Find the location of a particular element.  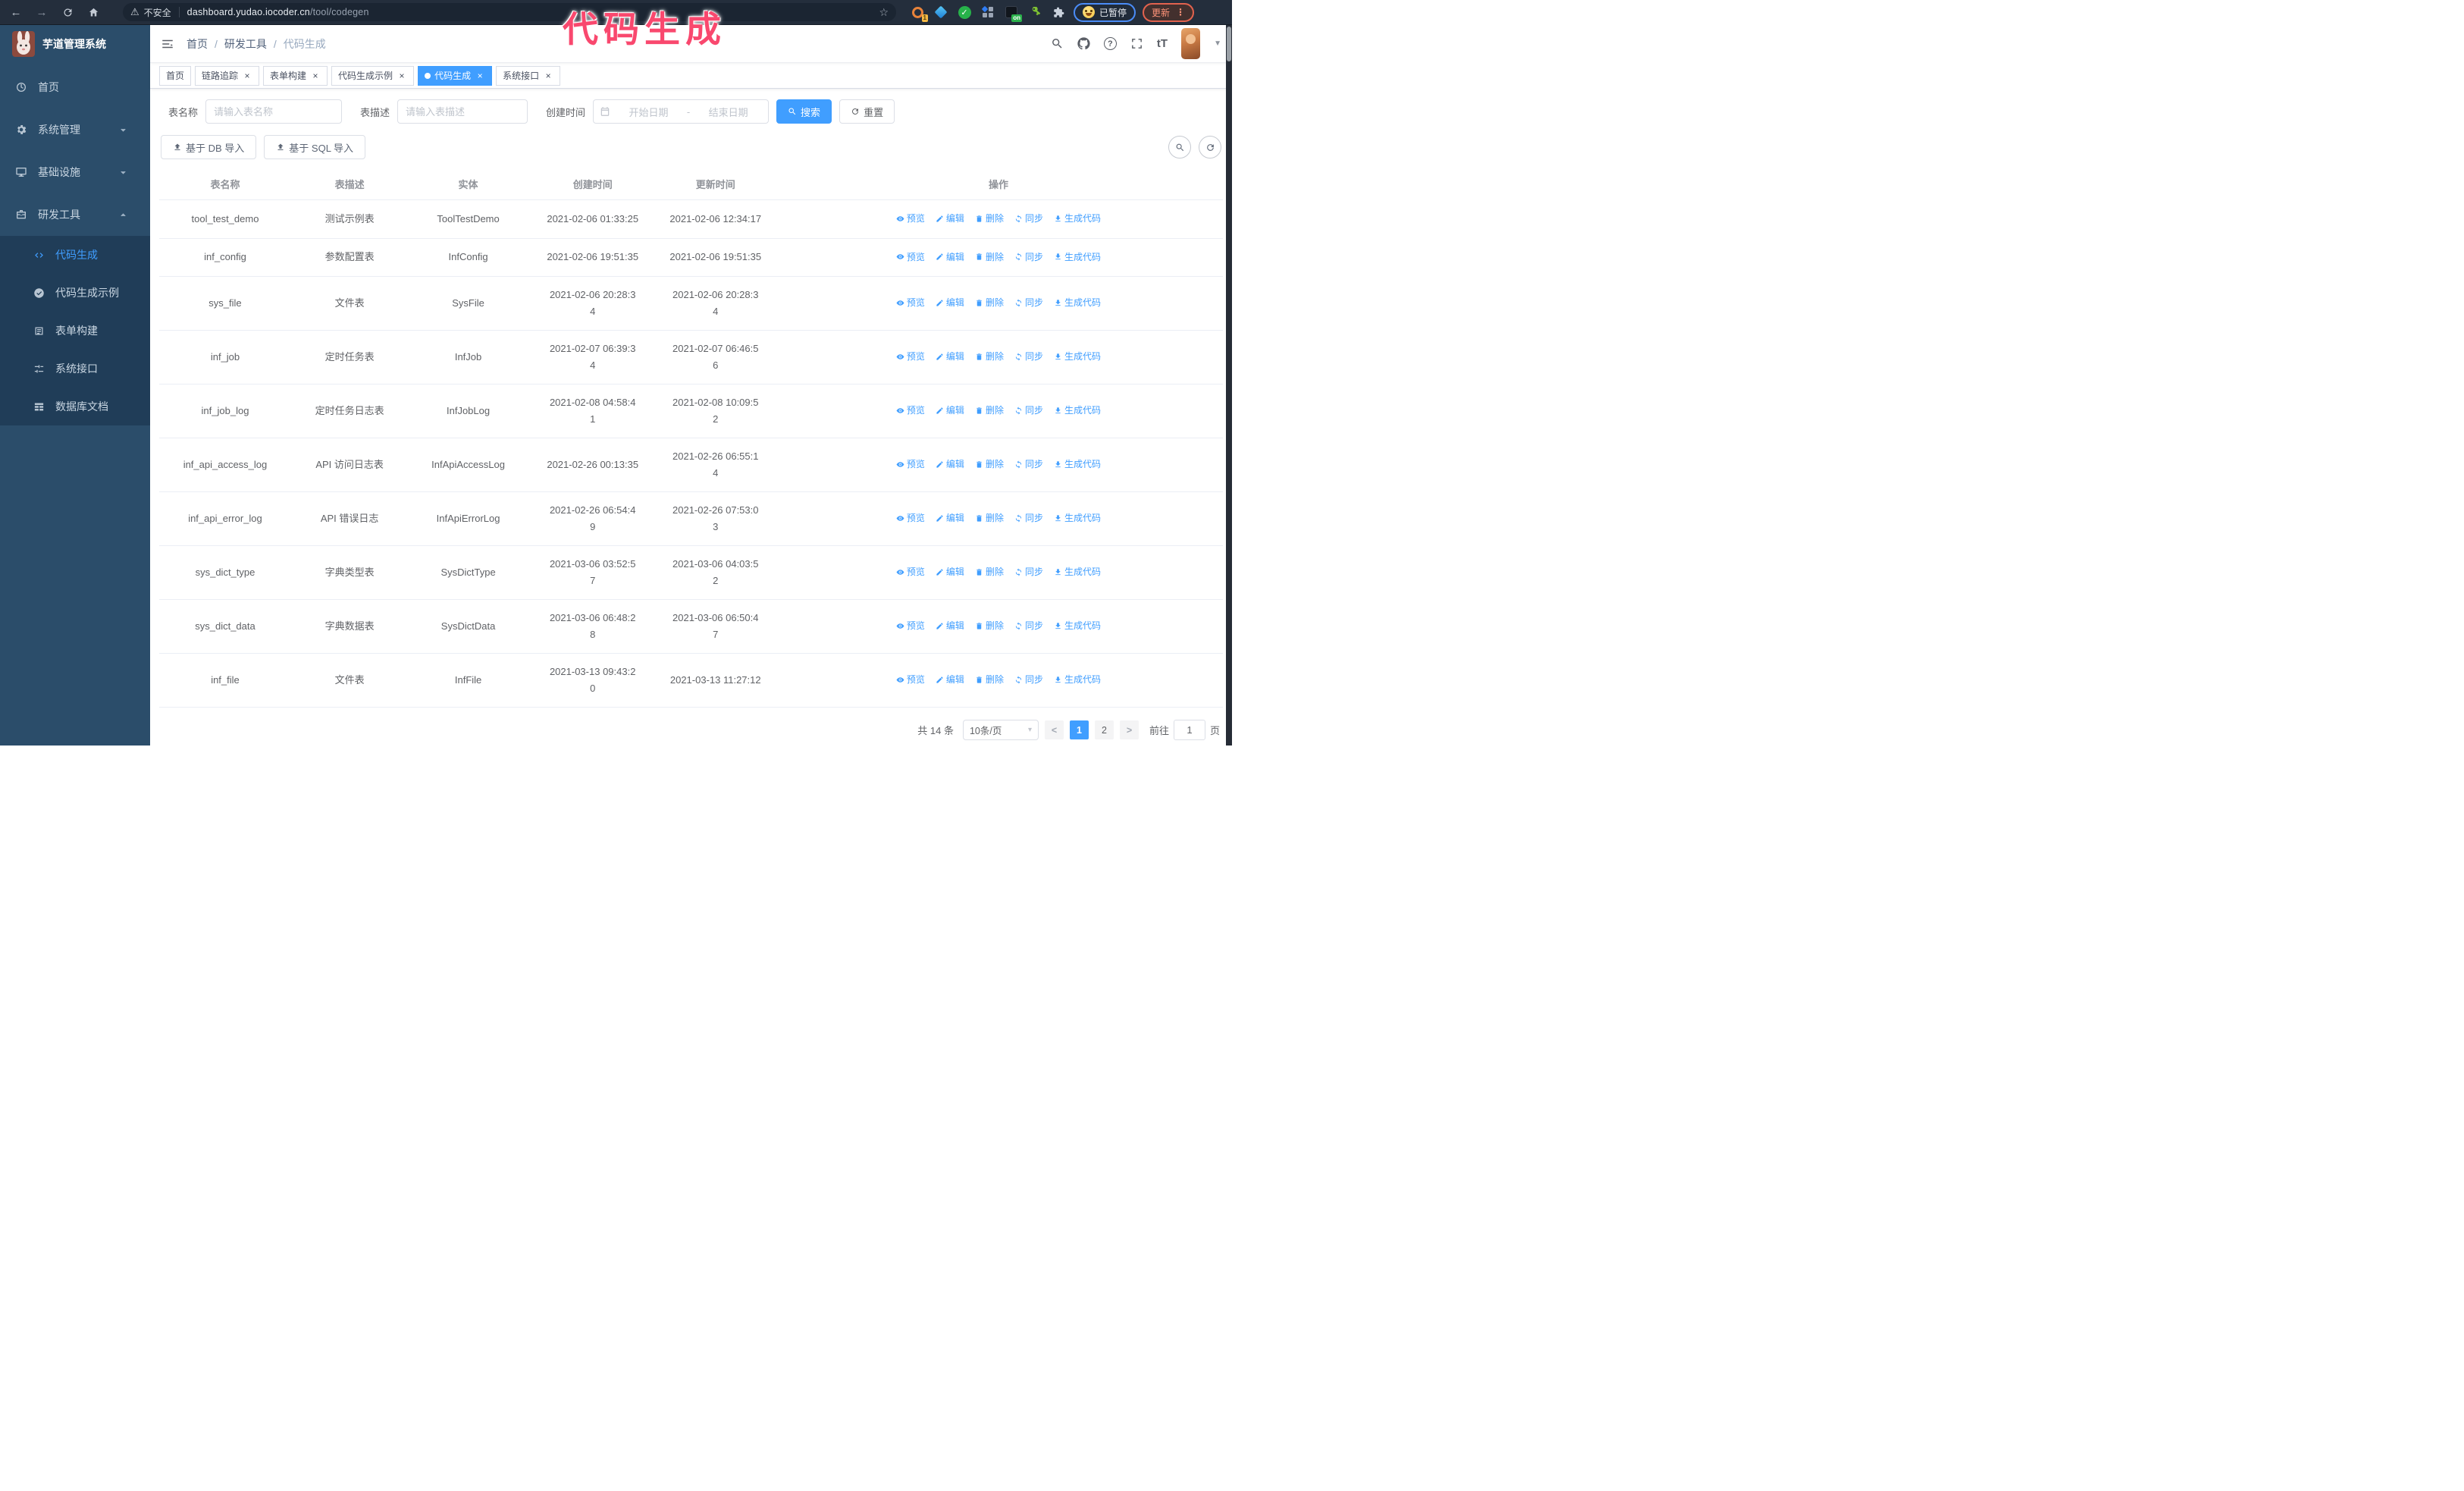

browser-back-button: ← is located at coordinates (16, 12).